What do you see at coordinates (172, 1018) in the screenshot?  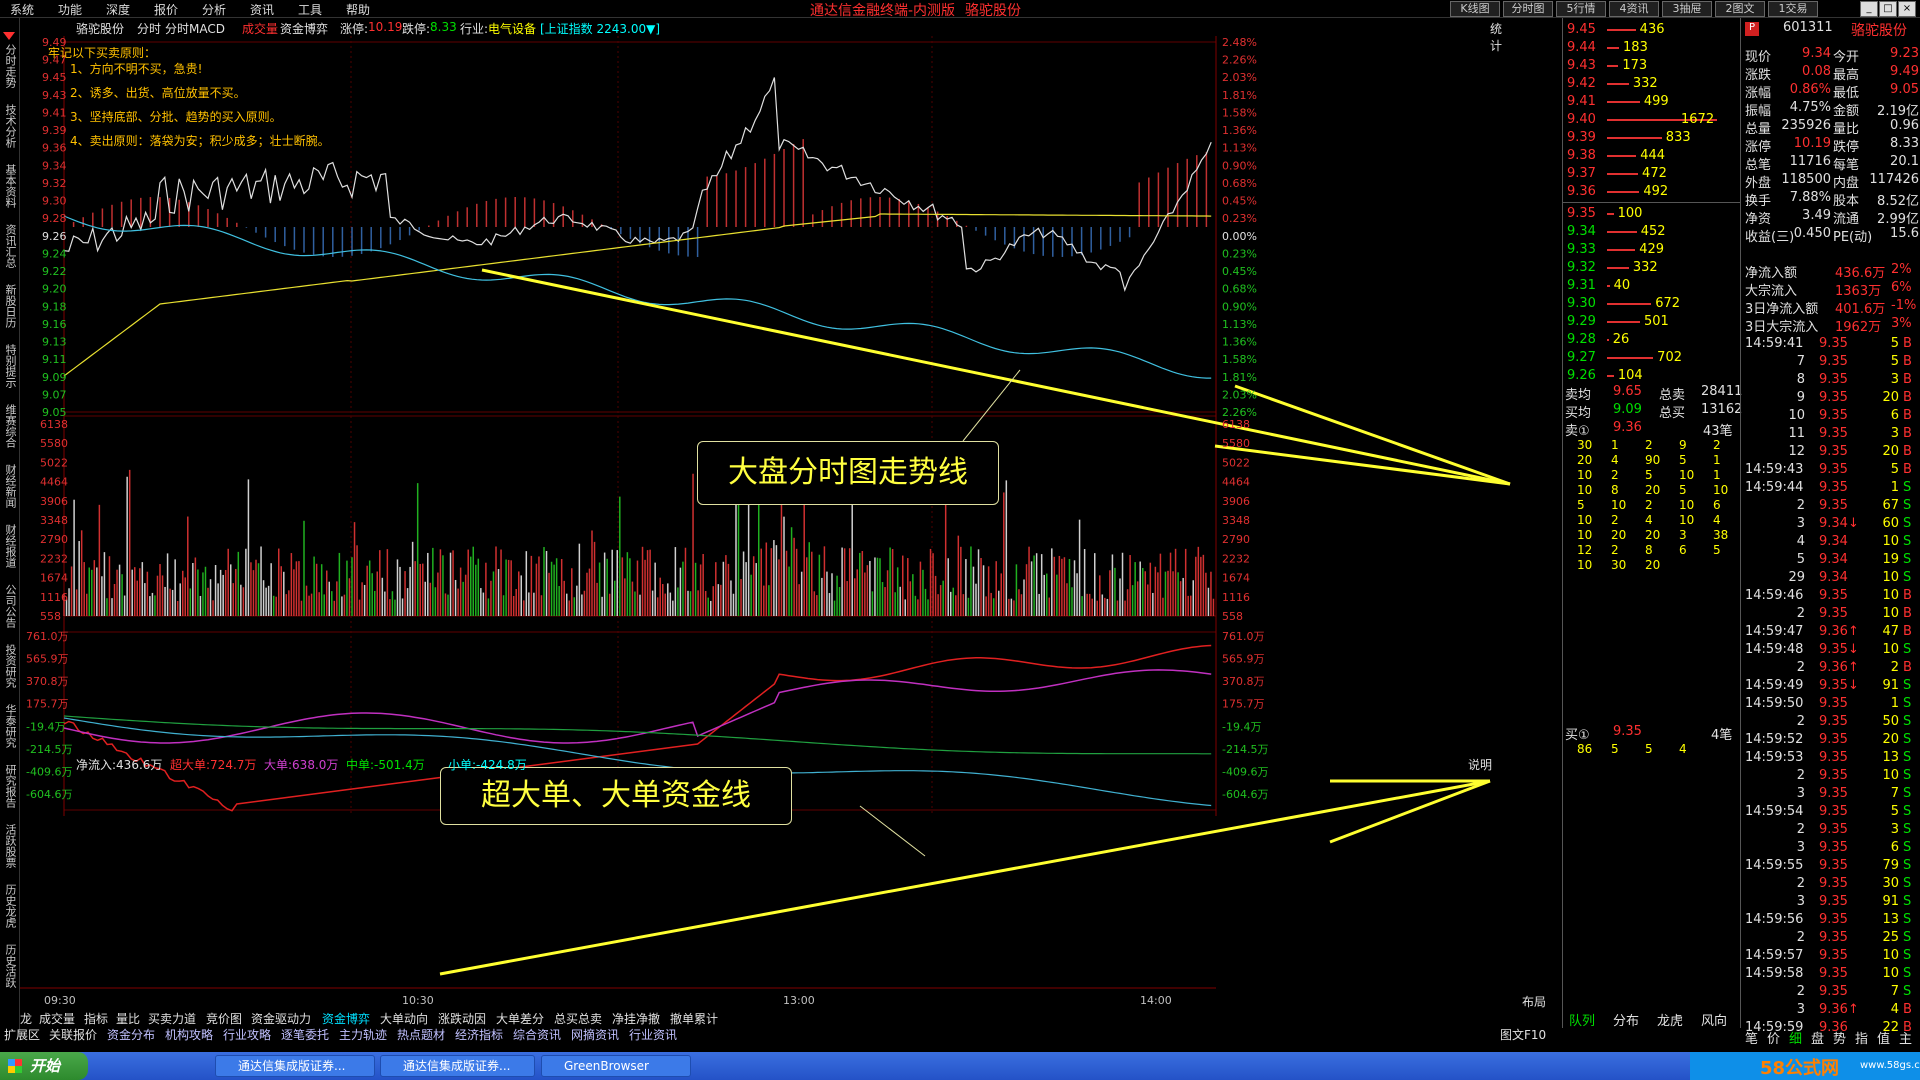 I see `indicator-tab: 买卖力道` at bounding box center [172, 1018].